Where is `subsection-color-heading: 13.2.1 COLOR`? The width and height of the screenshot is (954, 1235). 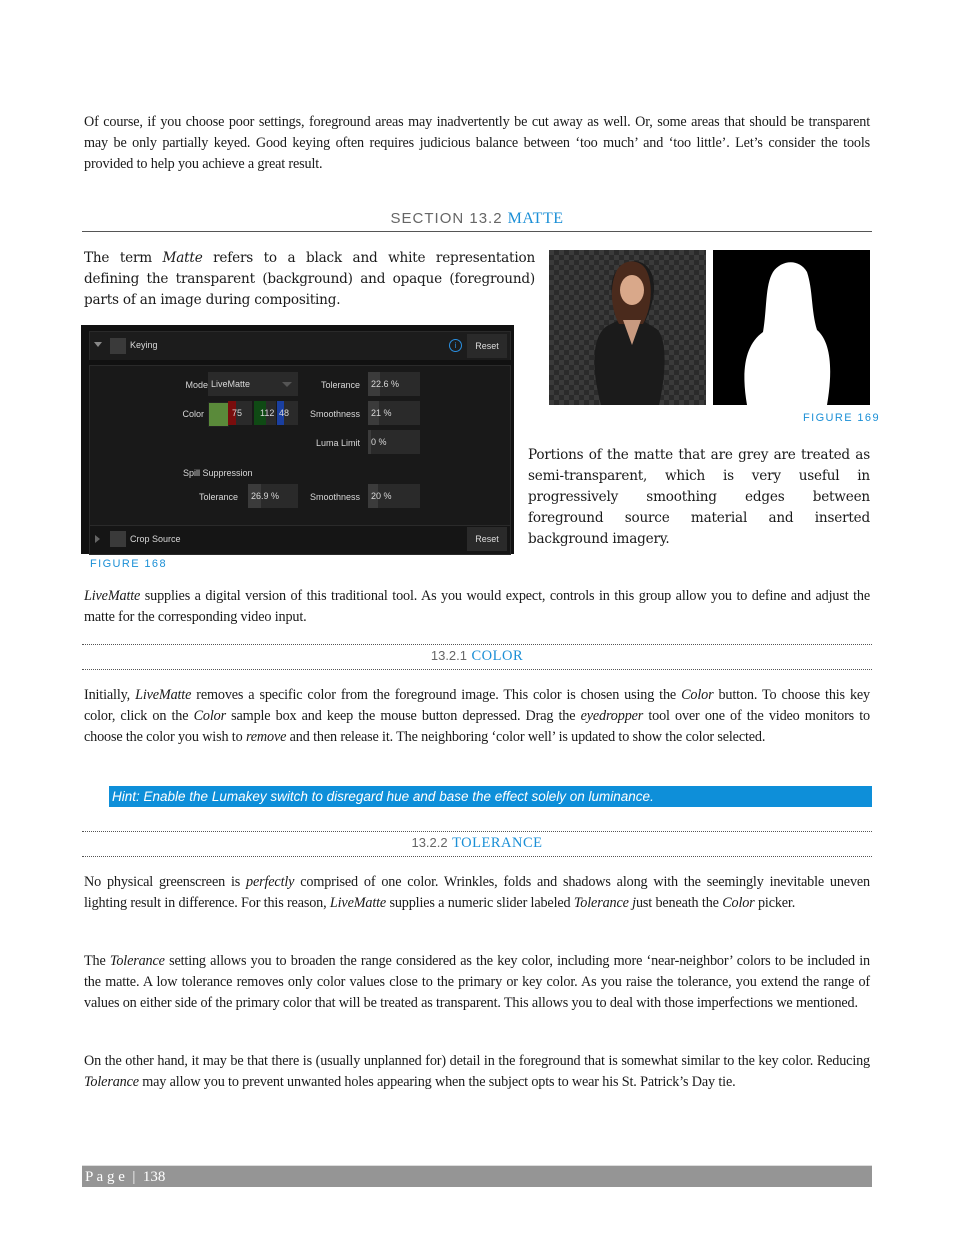 subsection-color-heading: 13.2.1 COLOR is located at coordinates (477, 656).